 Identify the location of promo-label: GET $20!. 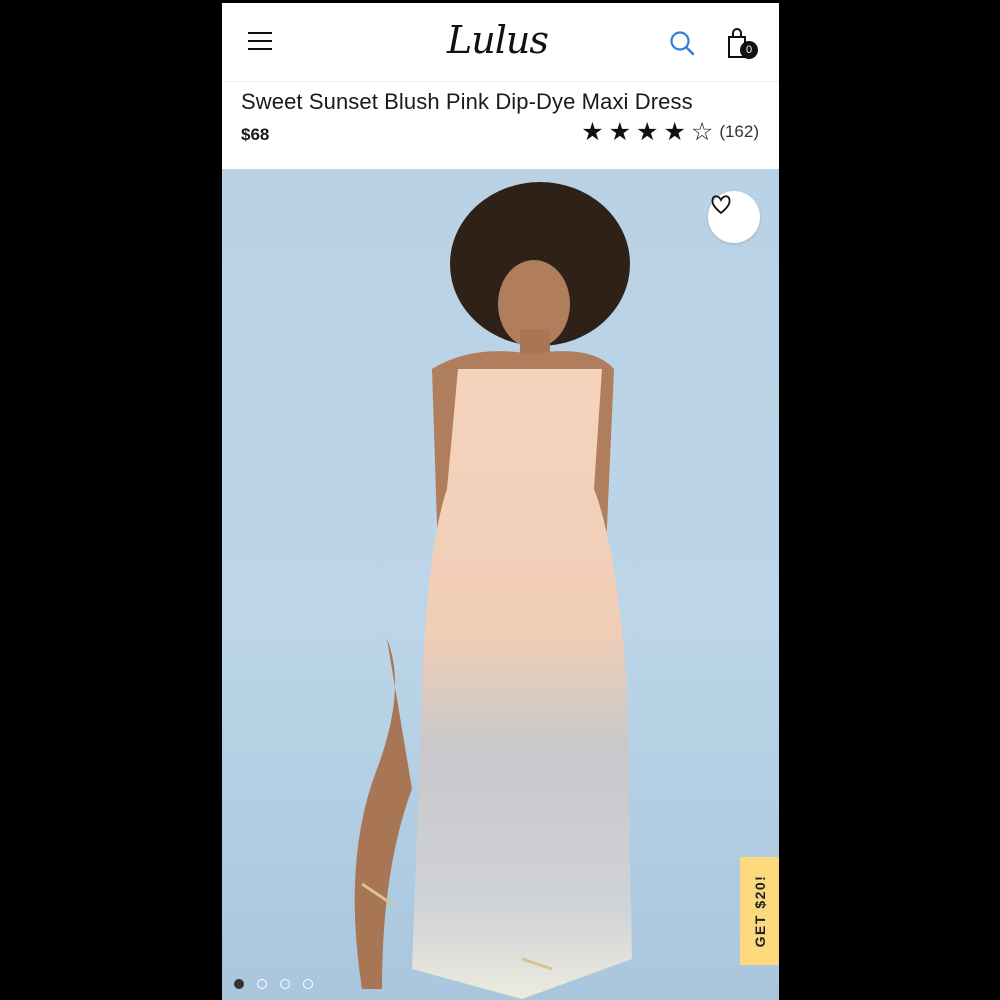
(759, 911).